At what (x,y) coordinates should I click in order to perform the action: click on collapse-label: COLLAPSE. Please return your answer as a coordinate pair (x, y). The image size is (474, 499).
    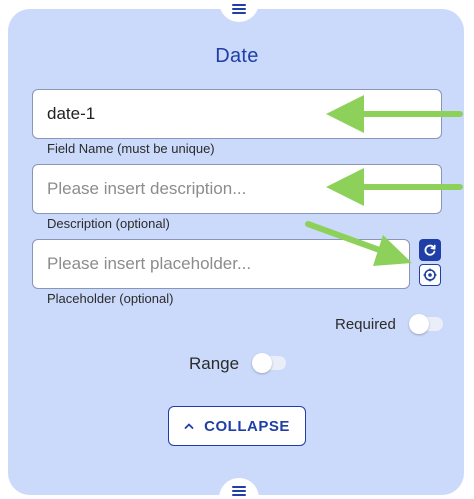
    Looking at the image, I should click on (247, 426).